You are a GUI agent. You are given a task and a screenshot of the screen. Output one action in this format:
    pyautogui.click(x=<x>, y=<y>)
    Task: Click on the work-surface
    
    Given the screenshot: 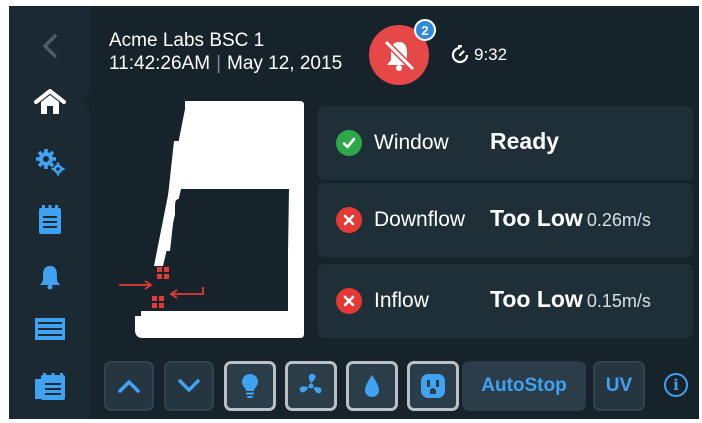 What is the action you would take?
    pyautogui.click(x=216, y=316)
    